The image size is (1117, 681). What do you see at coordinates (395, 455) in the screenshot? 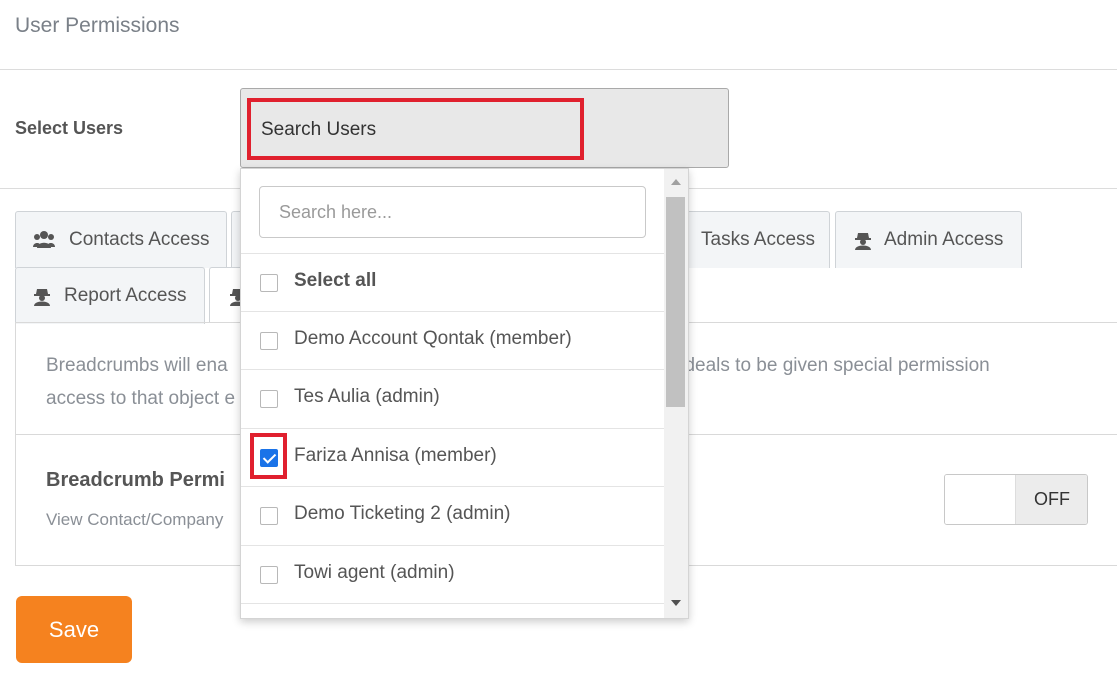
I see `option-label: Fariza Annisa (member)` at bounding box center [395, 455].